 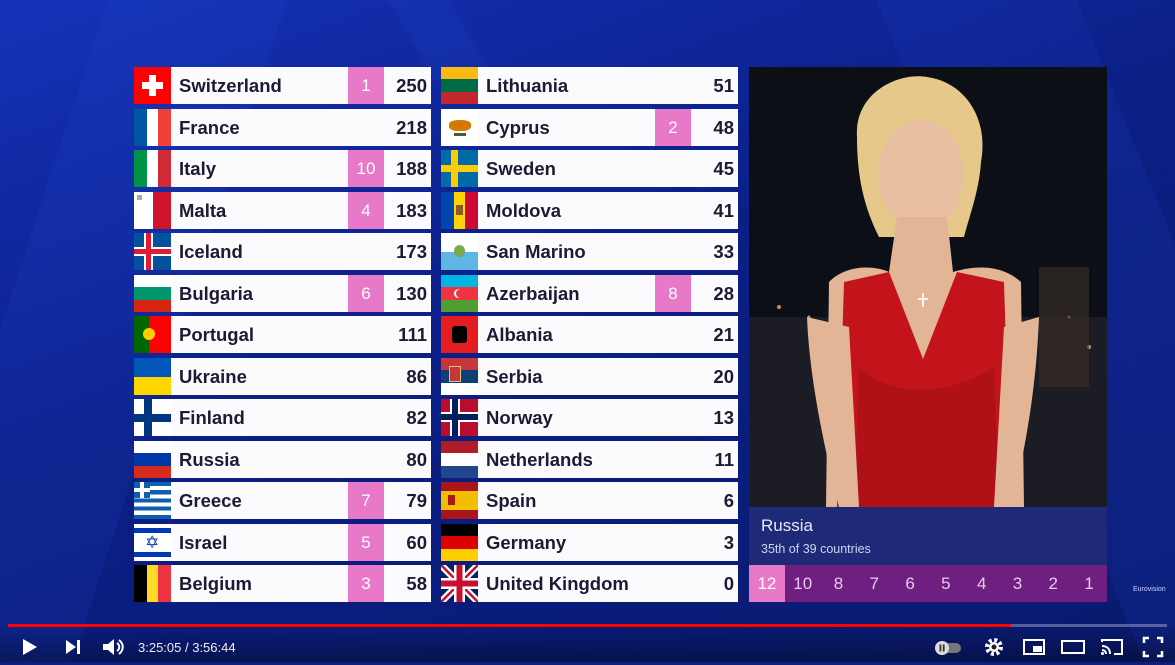 I want to click on country-name: Lithuania, so click(x=527, y=85).